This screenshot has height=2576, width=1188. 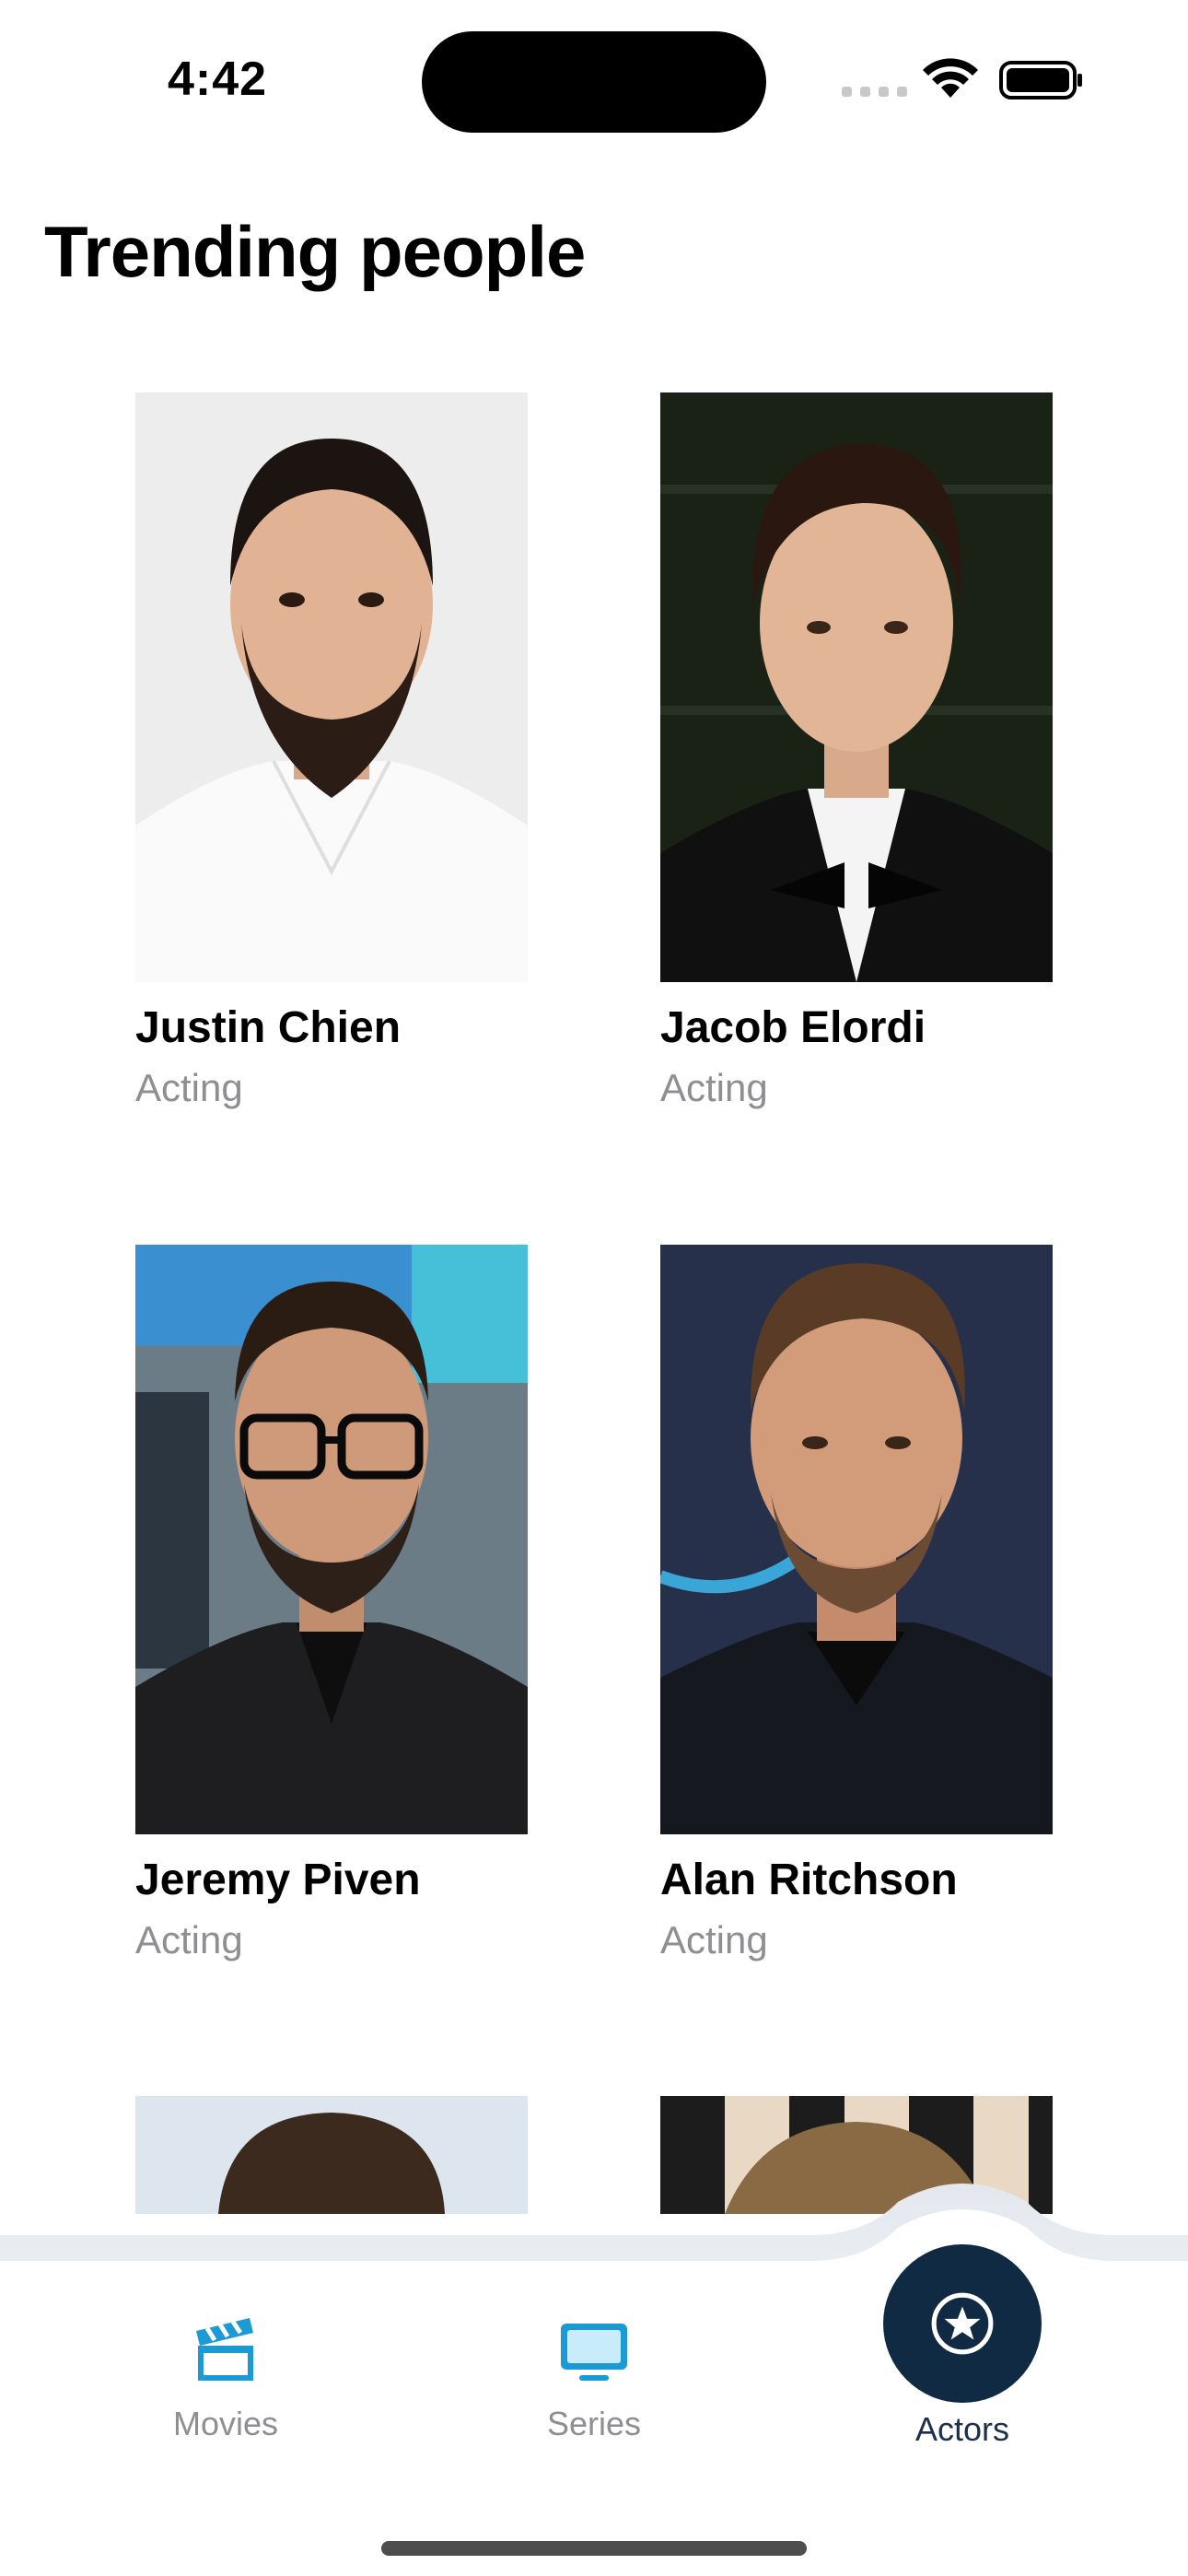 What do you see at coordinates (594, 82) in the screenshot?
I see `dynamic-island` at bounding box center [594, 82].